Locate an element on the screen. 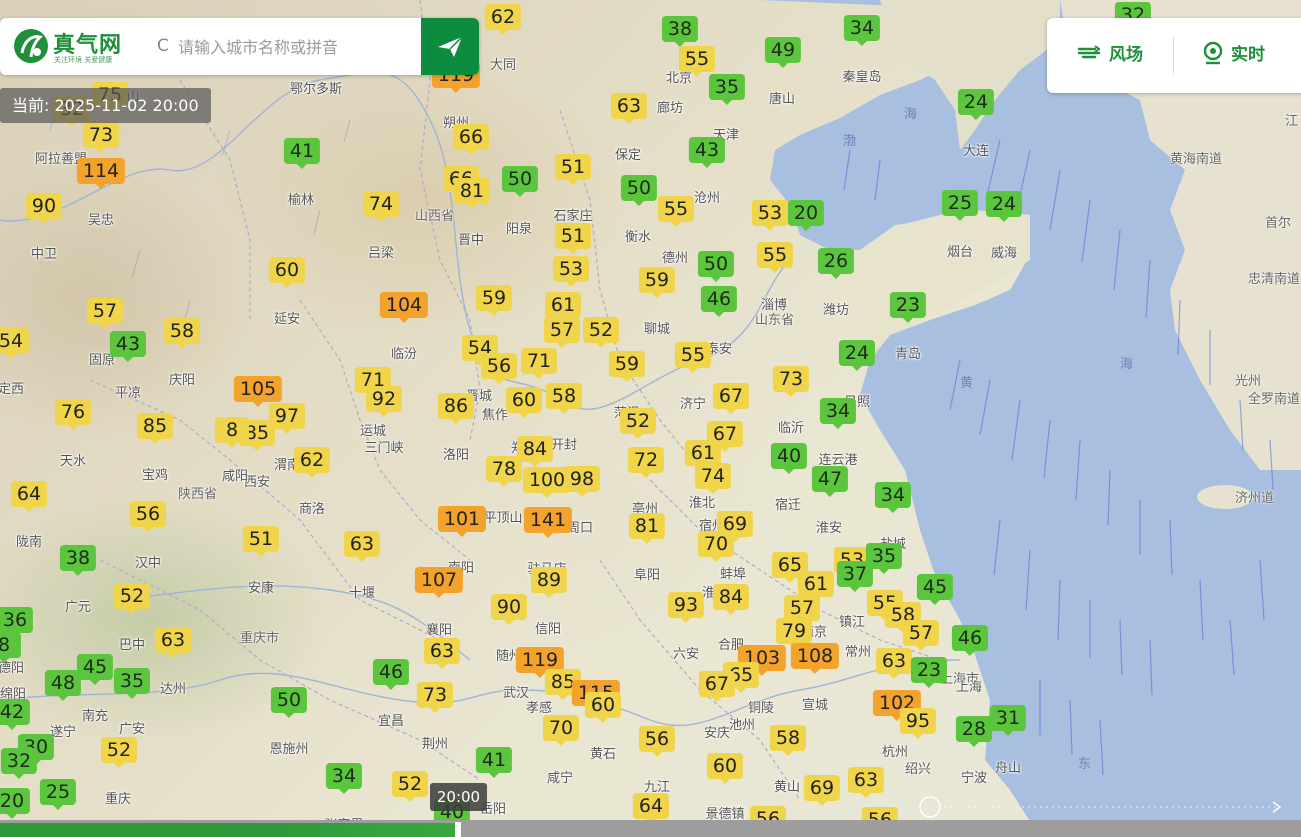 The image size is (1301, 837). aqi-marker: 26 is located at coordinates (836, 263).